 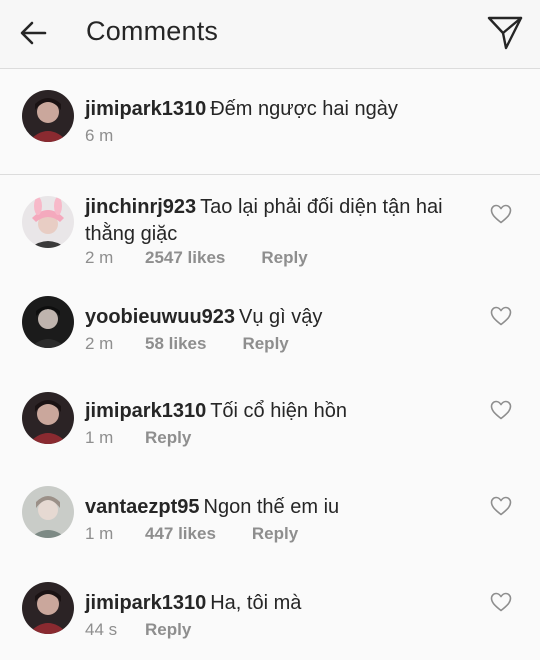 I want to click on comment-text: Ngon thế em iu, so click(x=271, y=507).